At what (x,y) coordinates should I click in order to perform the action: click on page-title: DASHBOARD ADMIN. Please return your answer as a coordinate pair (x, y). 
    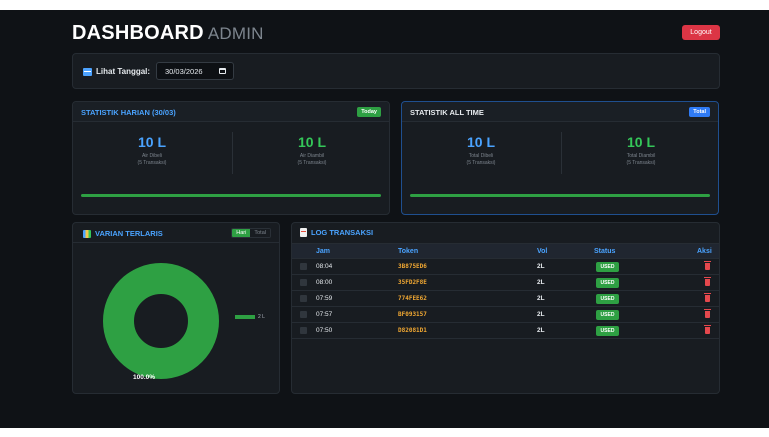
    Looking at the image, I should click on (168, 33).